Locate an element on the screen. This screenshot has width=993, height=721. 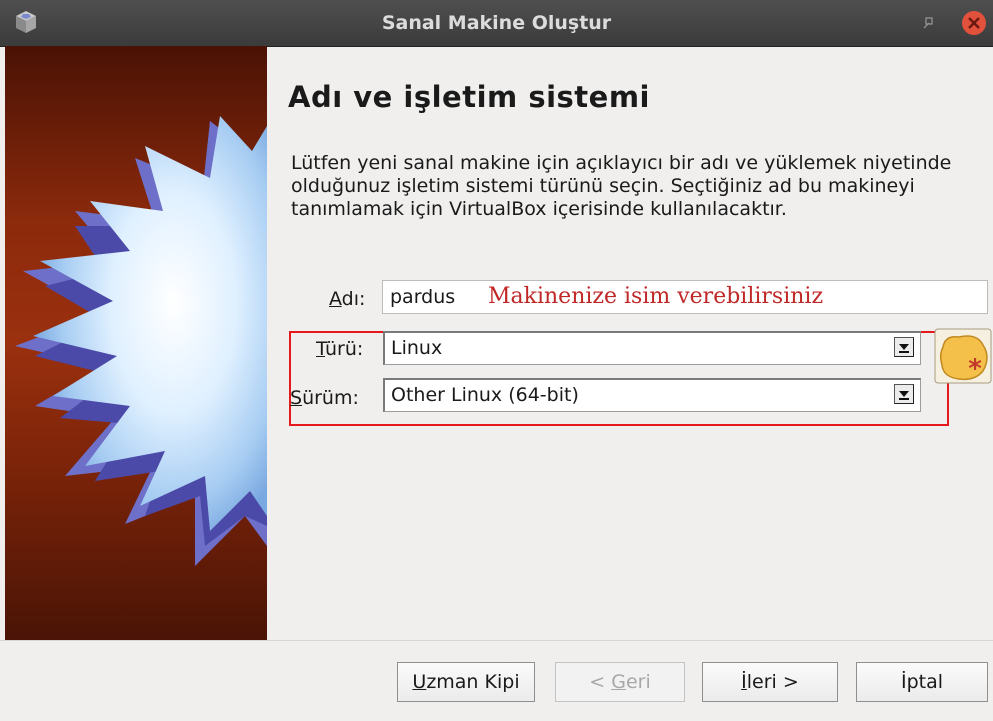
version-select: Other Linux (64-bit) is located at coordinates (652, 395).